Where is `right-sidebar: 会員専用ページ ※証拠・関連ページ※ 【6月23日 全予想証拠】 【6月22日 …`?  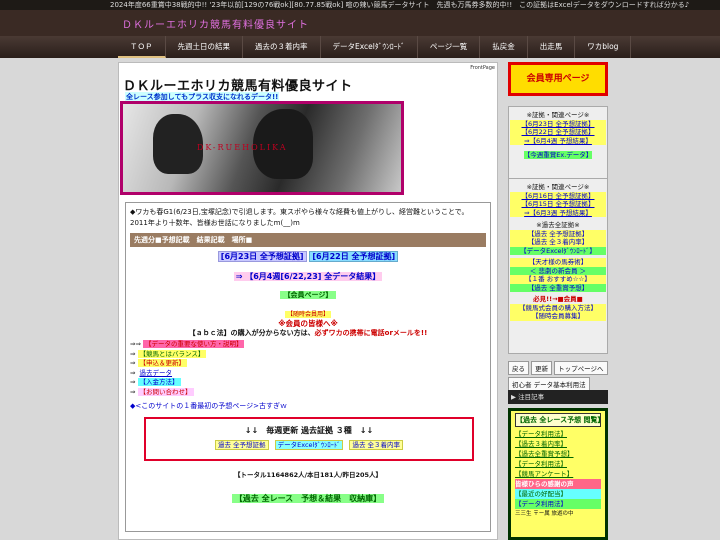 right-sidebar: 会員専用ページ ※証拠・関連ページ※ 【6月23日 全予想証拠】 【6月22日 … is located at coordinates (558, 301).